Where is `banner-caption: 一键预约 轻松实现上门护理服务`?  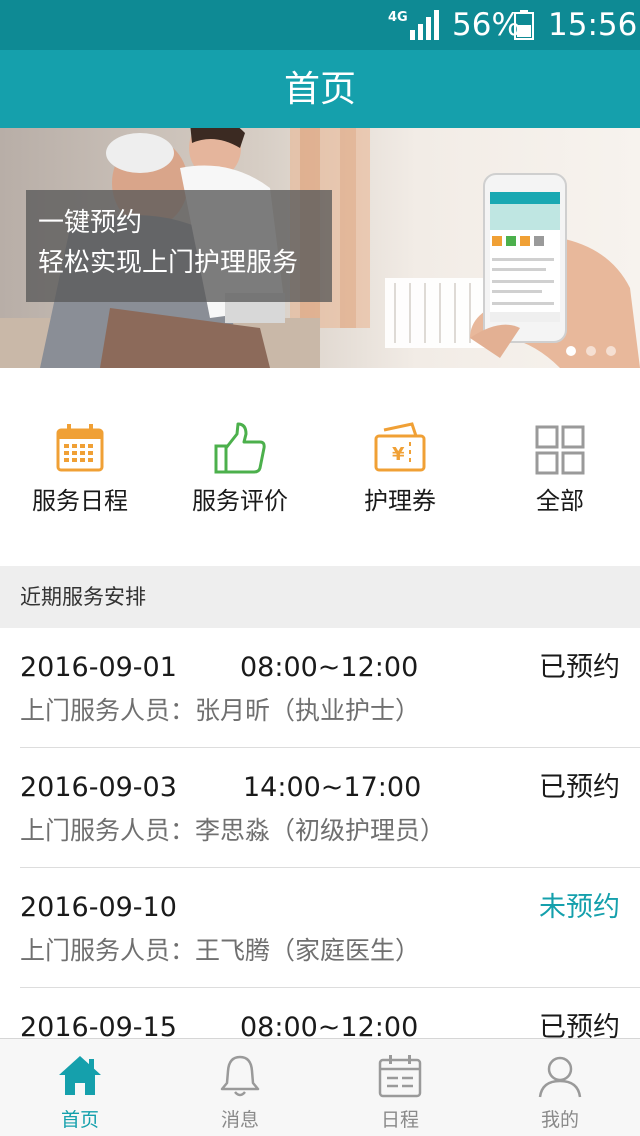 banner-caption: 一键预约 轻松实现上门护理服务 is located at coordinates (179, 246).